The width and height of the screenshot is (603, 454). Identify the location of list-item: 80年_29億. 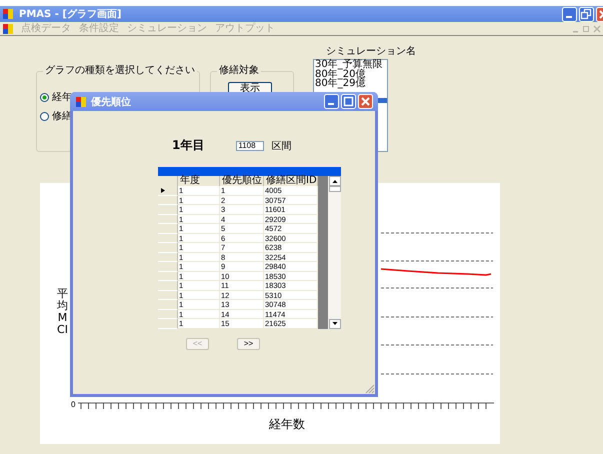
(350, 83).